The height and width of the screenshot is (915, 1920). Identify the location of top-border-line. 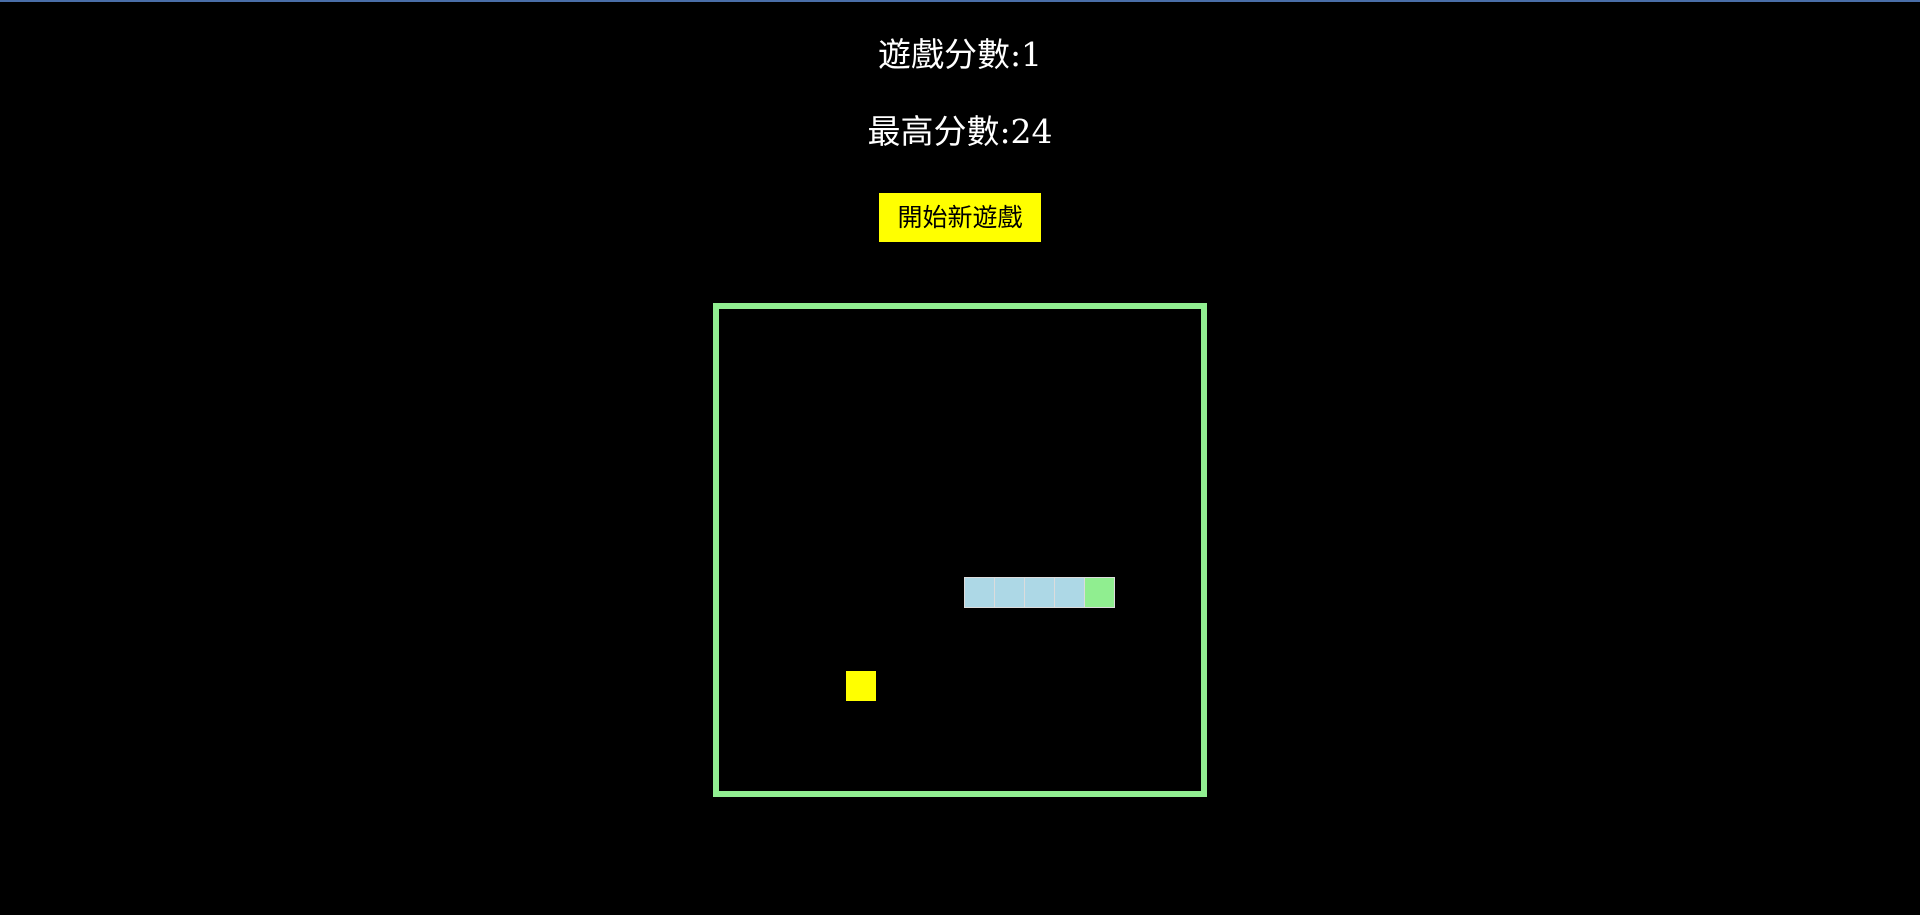
(960, 1).